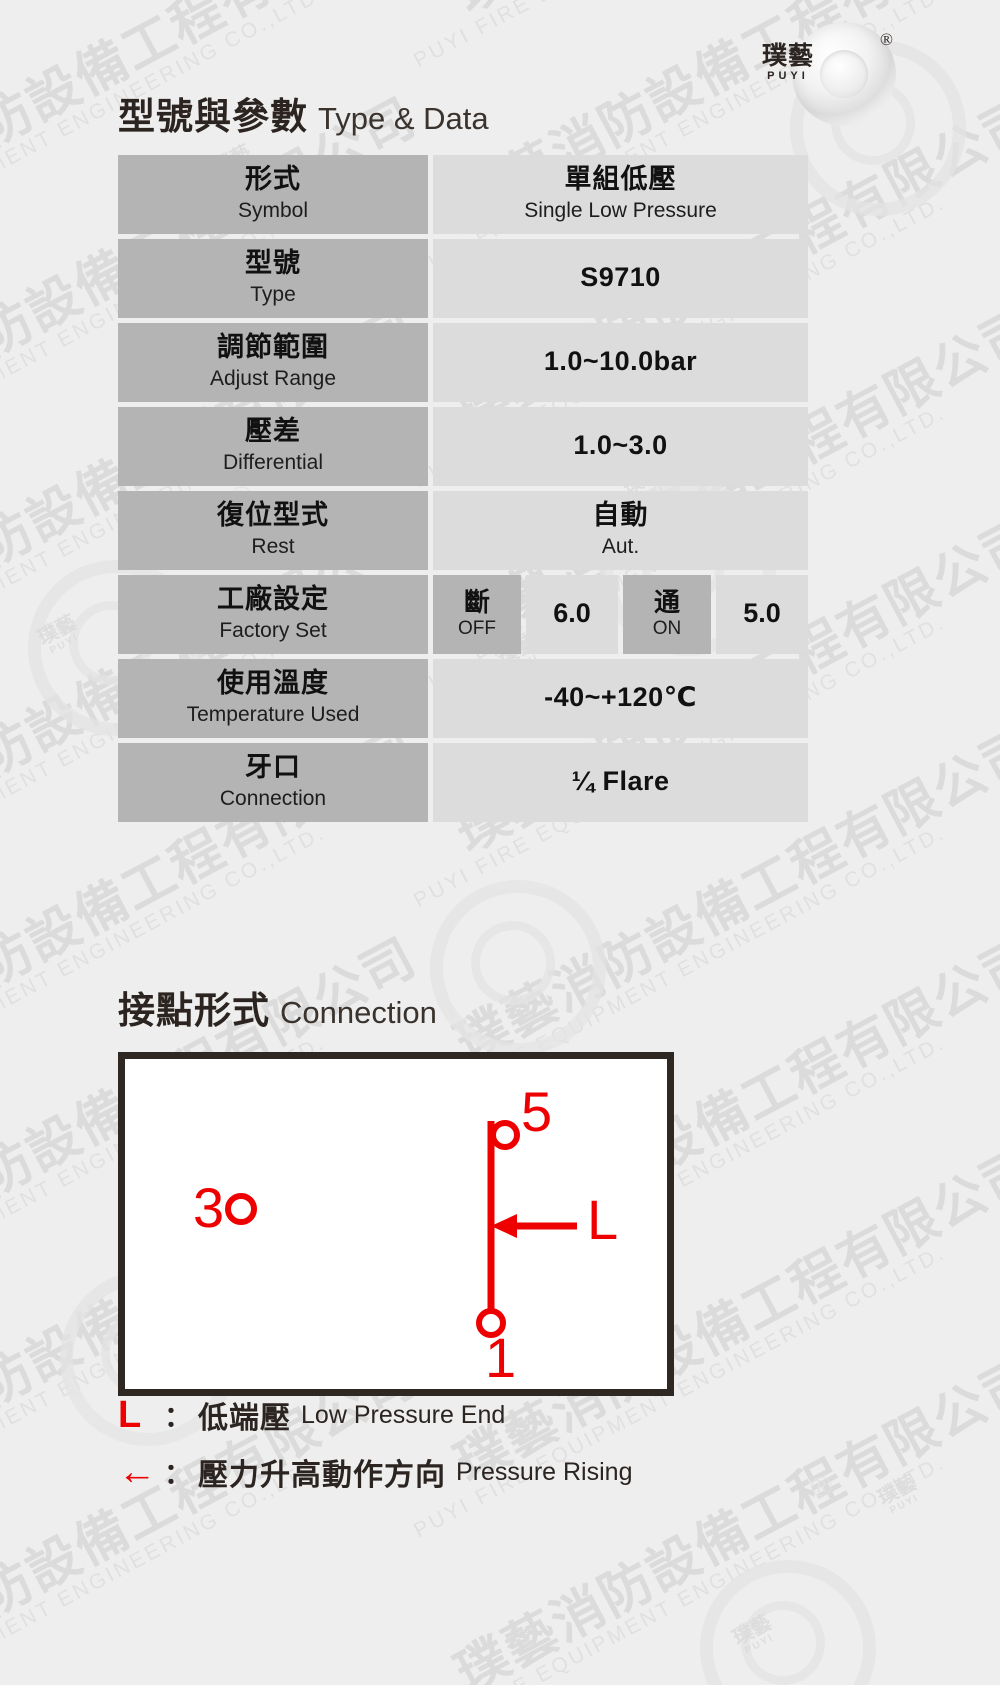 Image resolution: width=1000 pixels, height=1685 pixels. Describe the element at coordinates (403, 118) in the screenshot. I see `spec-heading-en: Type & Data` at that location.